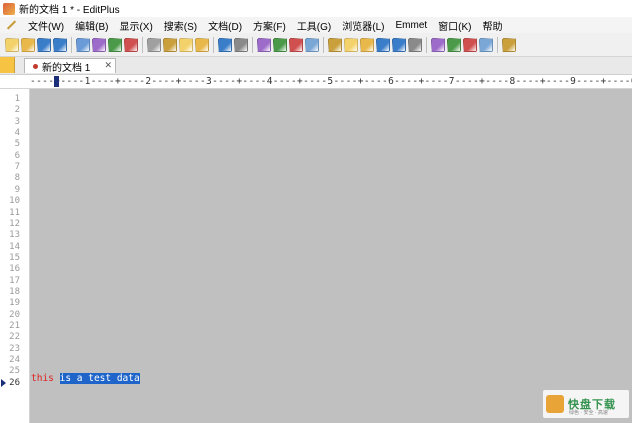  Describe the element at coordinates (17, 99) in the screenshot. I see `line-number: 1` at that location.